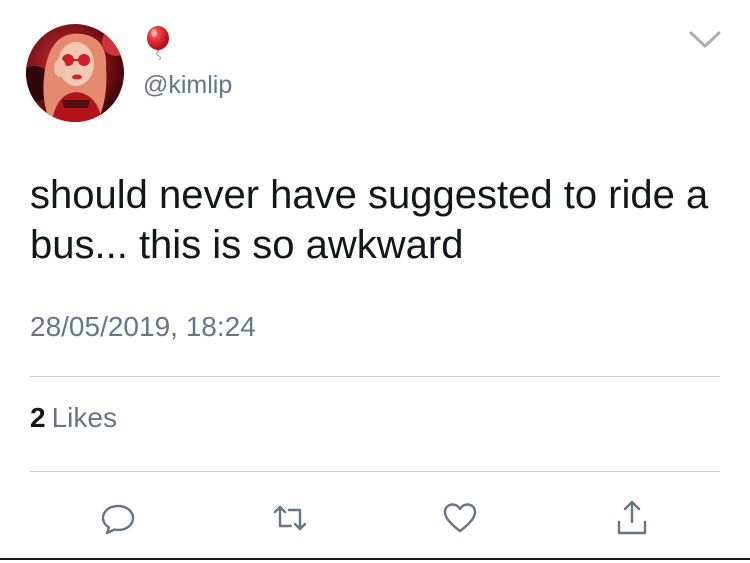 Image resolution: width=750 pixels, height=563 pixels. Describe the element at coordinates (290, 518) in the screenshot. I see `retweet-icon` at that location.